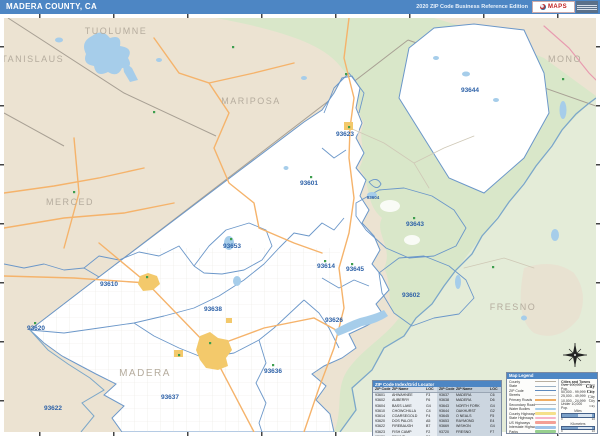 The image size is (600, 436). I want to click on grid-ticks-right, so click(598, 225).